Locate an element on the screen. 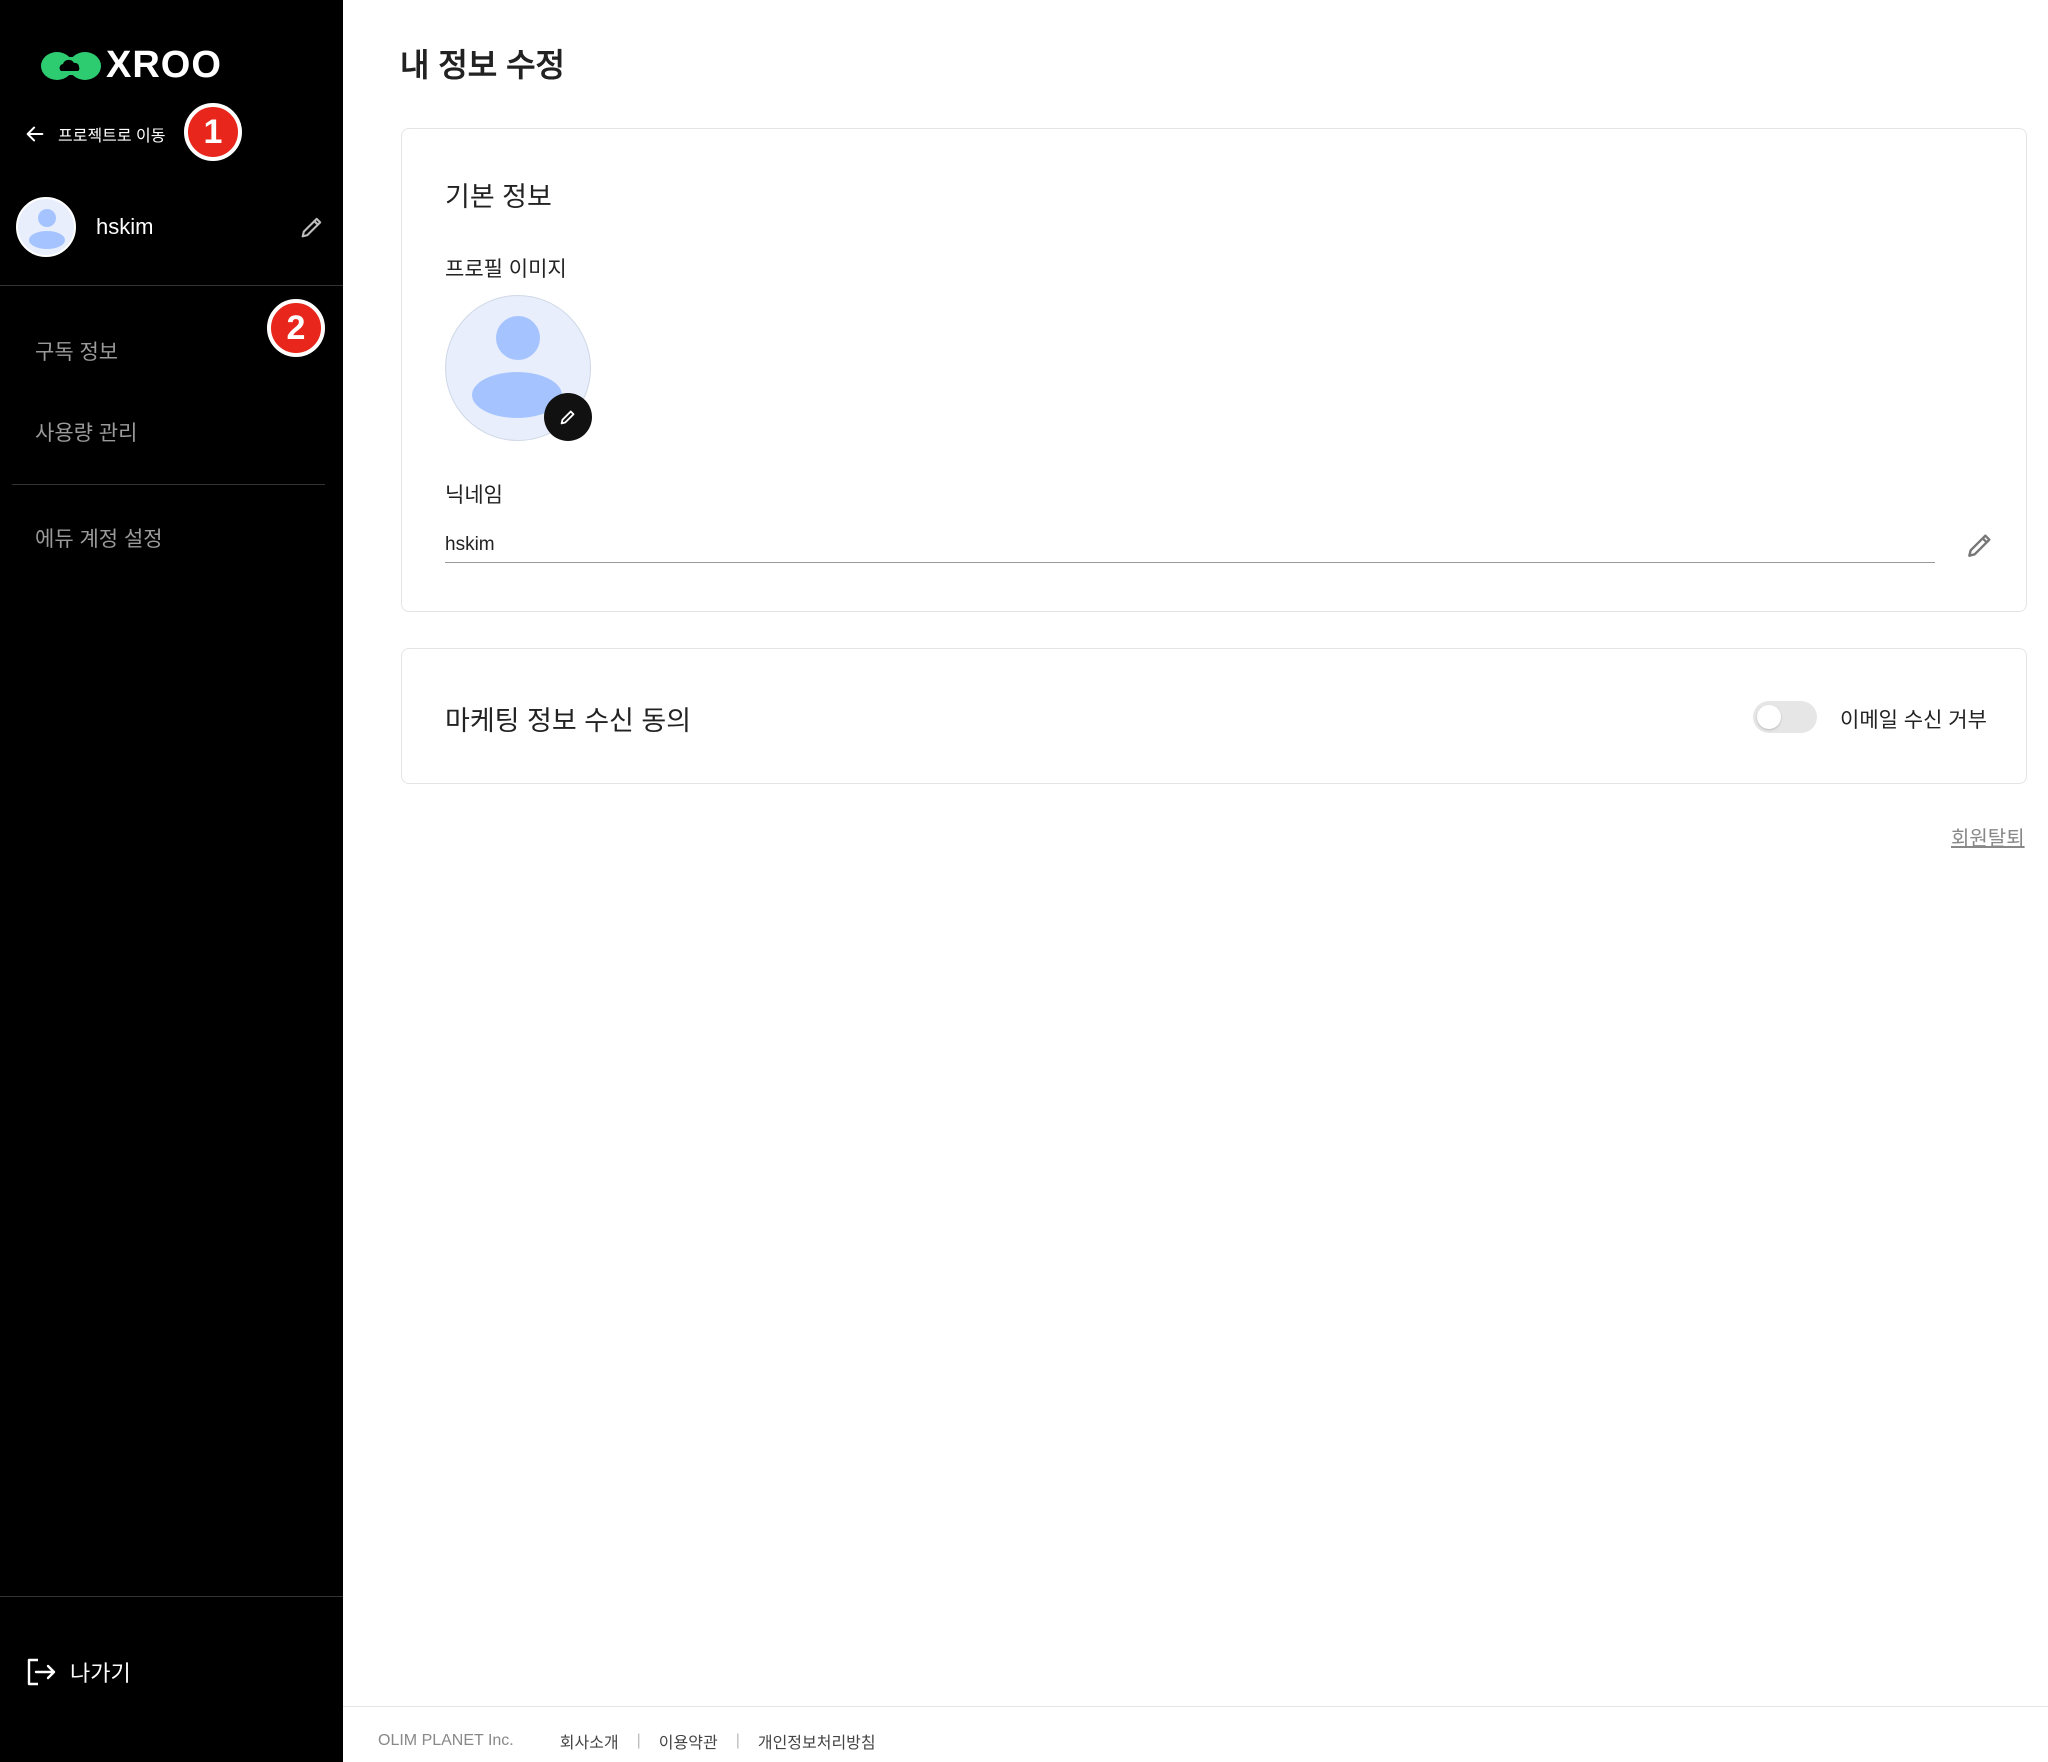  back-to-project-link: 프로젝트로 이동 is located at coordinates (95, 134).